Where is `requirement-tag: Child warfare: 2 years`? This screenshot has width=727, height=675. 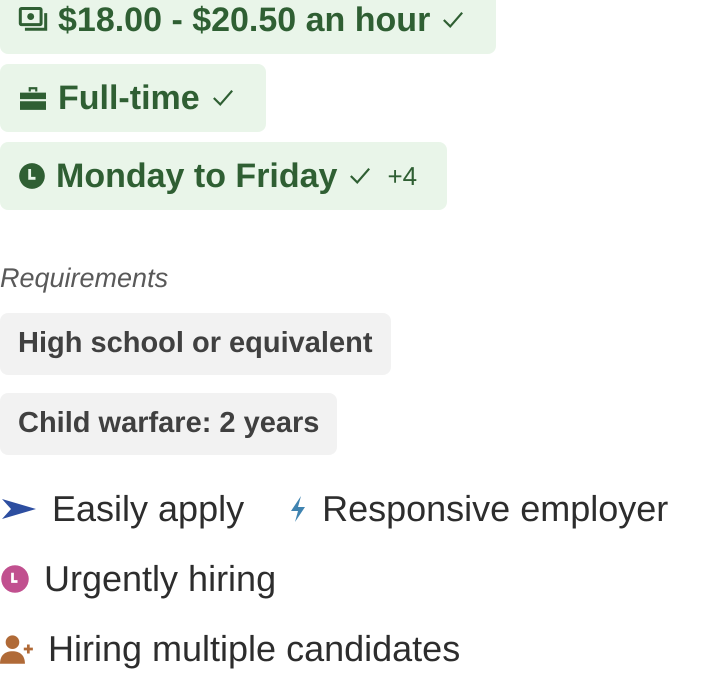
requirement-tag: Child warfare: 2 years is located at coordinates (169, 423).